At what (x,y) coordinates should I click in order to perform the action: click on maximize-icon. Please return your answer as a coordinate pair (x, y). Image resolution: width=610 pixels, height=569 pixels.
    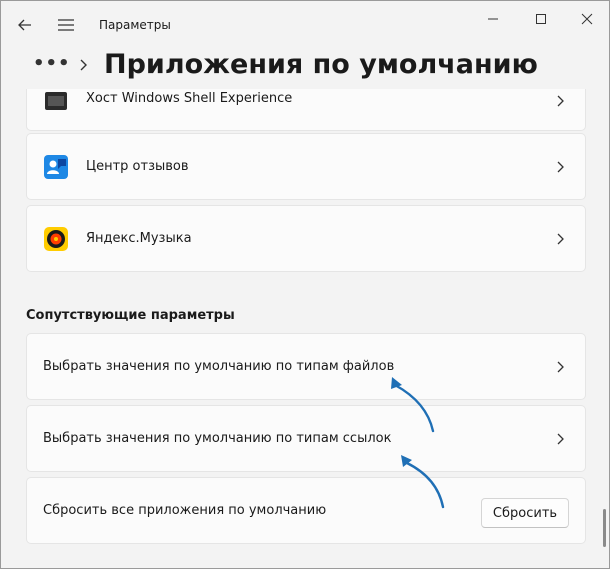
    Looking at the image, I should click on (541, 19).